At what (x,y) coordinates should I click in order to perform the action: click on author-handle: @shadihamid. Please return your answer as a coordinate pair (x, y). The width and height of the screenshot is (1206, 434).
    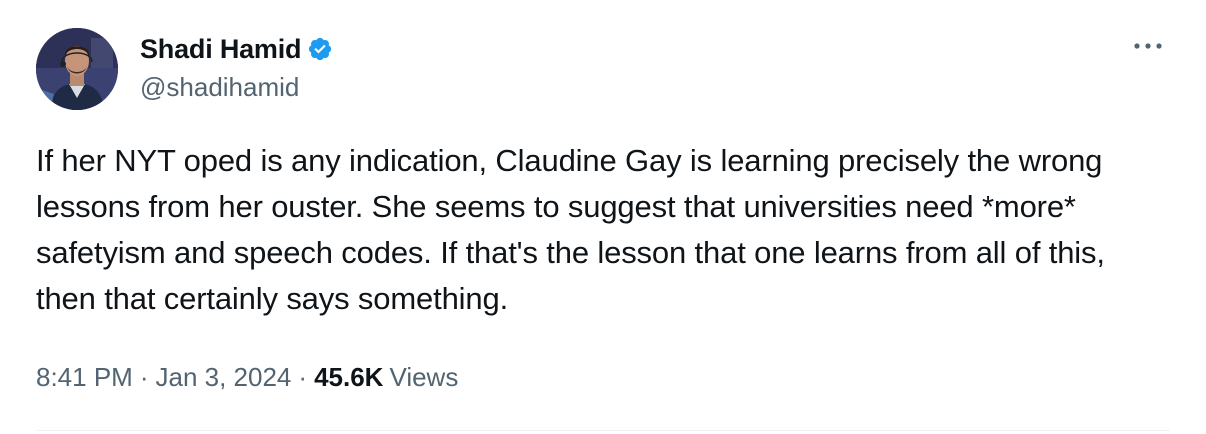
    Looking at the image, I should click on (219, 87).